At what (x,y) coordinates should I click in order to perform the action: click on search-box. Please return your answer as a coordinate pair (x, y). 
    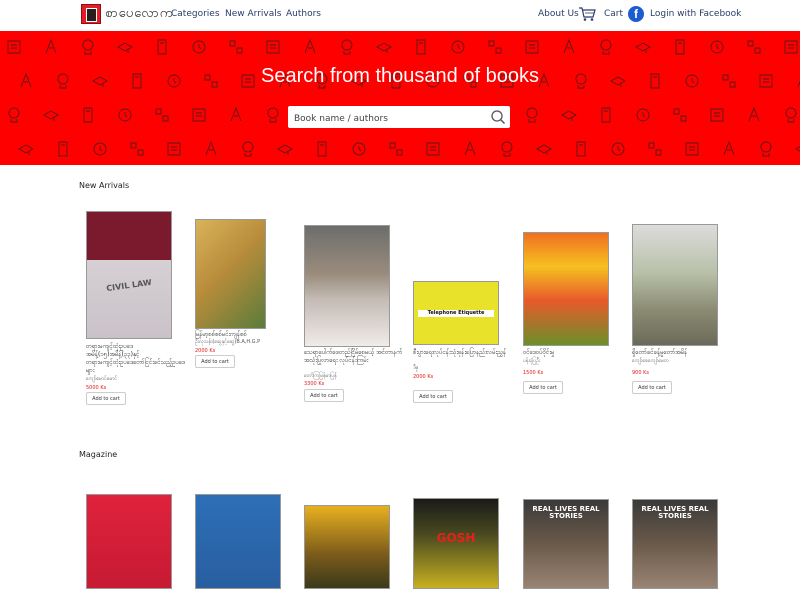
    Looking at the image, I should click on (399, 118).